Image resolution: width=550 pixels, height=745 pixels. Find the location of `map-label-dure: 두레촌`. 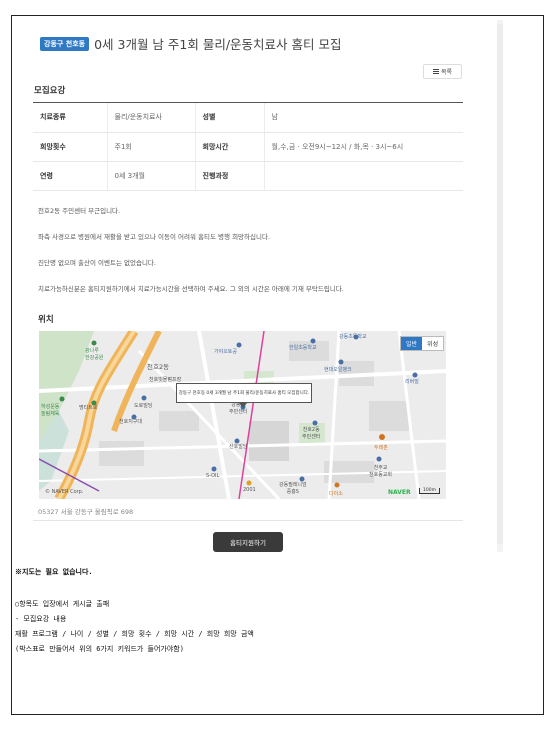

map-label-dure: 두레촌 is located at coordinates (381, 448).